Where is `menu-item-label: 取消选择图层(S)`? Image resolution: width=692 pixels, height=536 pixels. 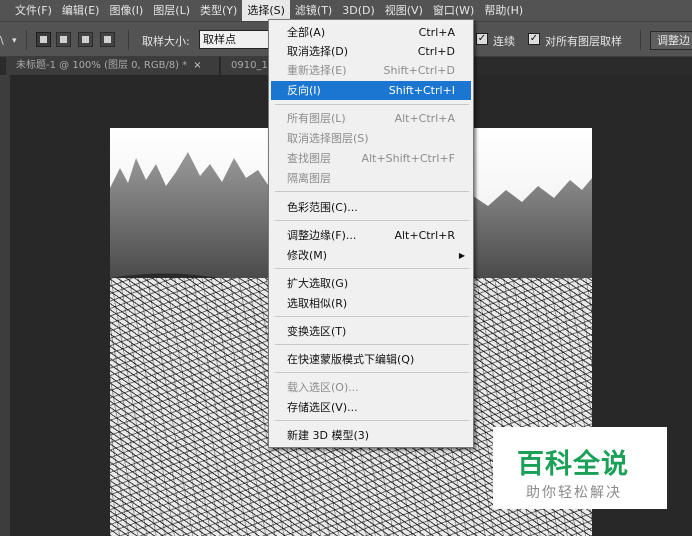
menu-item-label: 取消选择图层(S) is located at coordinates (328, 138).